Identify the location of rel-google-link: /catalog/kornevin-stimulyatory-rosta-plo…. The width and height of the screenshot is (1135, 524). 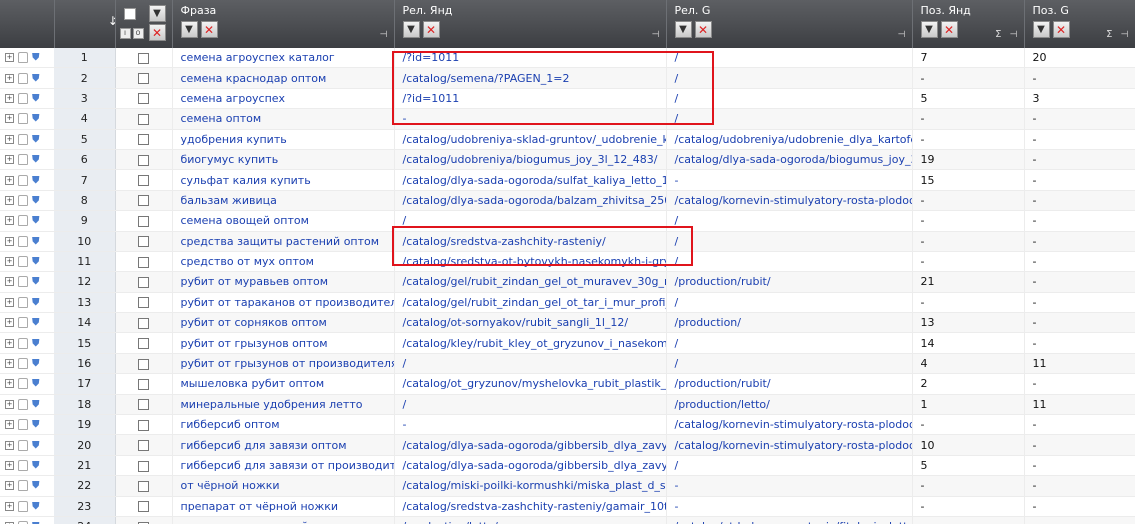
(793, 424).